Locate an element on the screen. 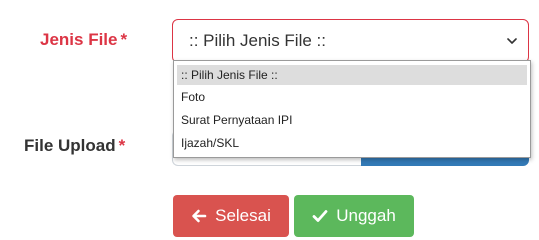 The image size is (539, 240). dropdown-option-ijazah-skl: Ijazah/SKL is located at coordinates (352, 143).